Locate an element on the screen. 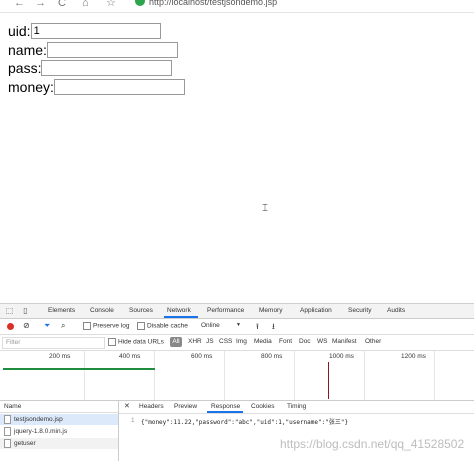 This screenshot has height=461, width=474. active-detail-tab-indicator is located at coordinates (225, 412).